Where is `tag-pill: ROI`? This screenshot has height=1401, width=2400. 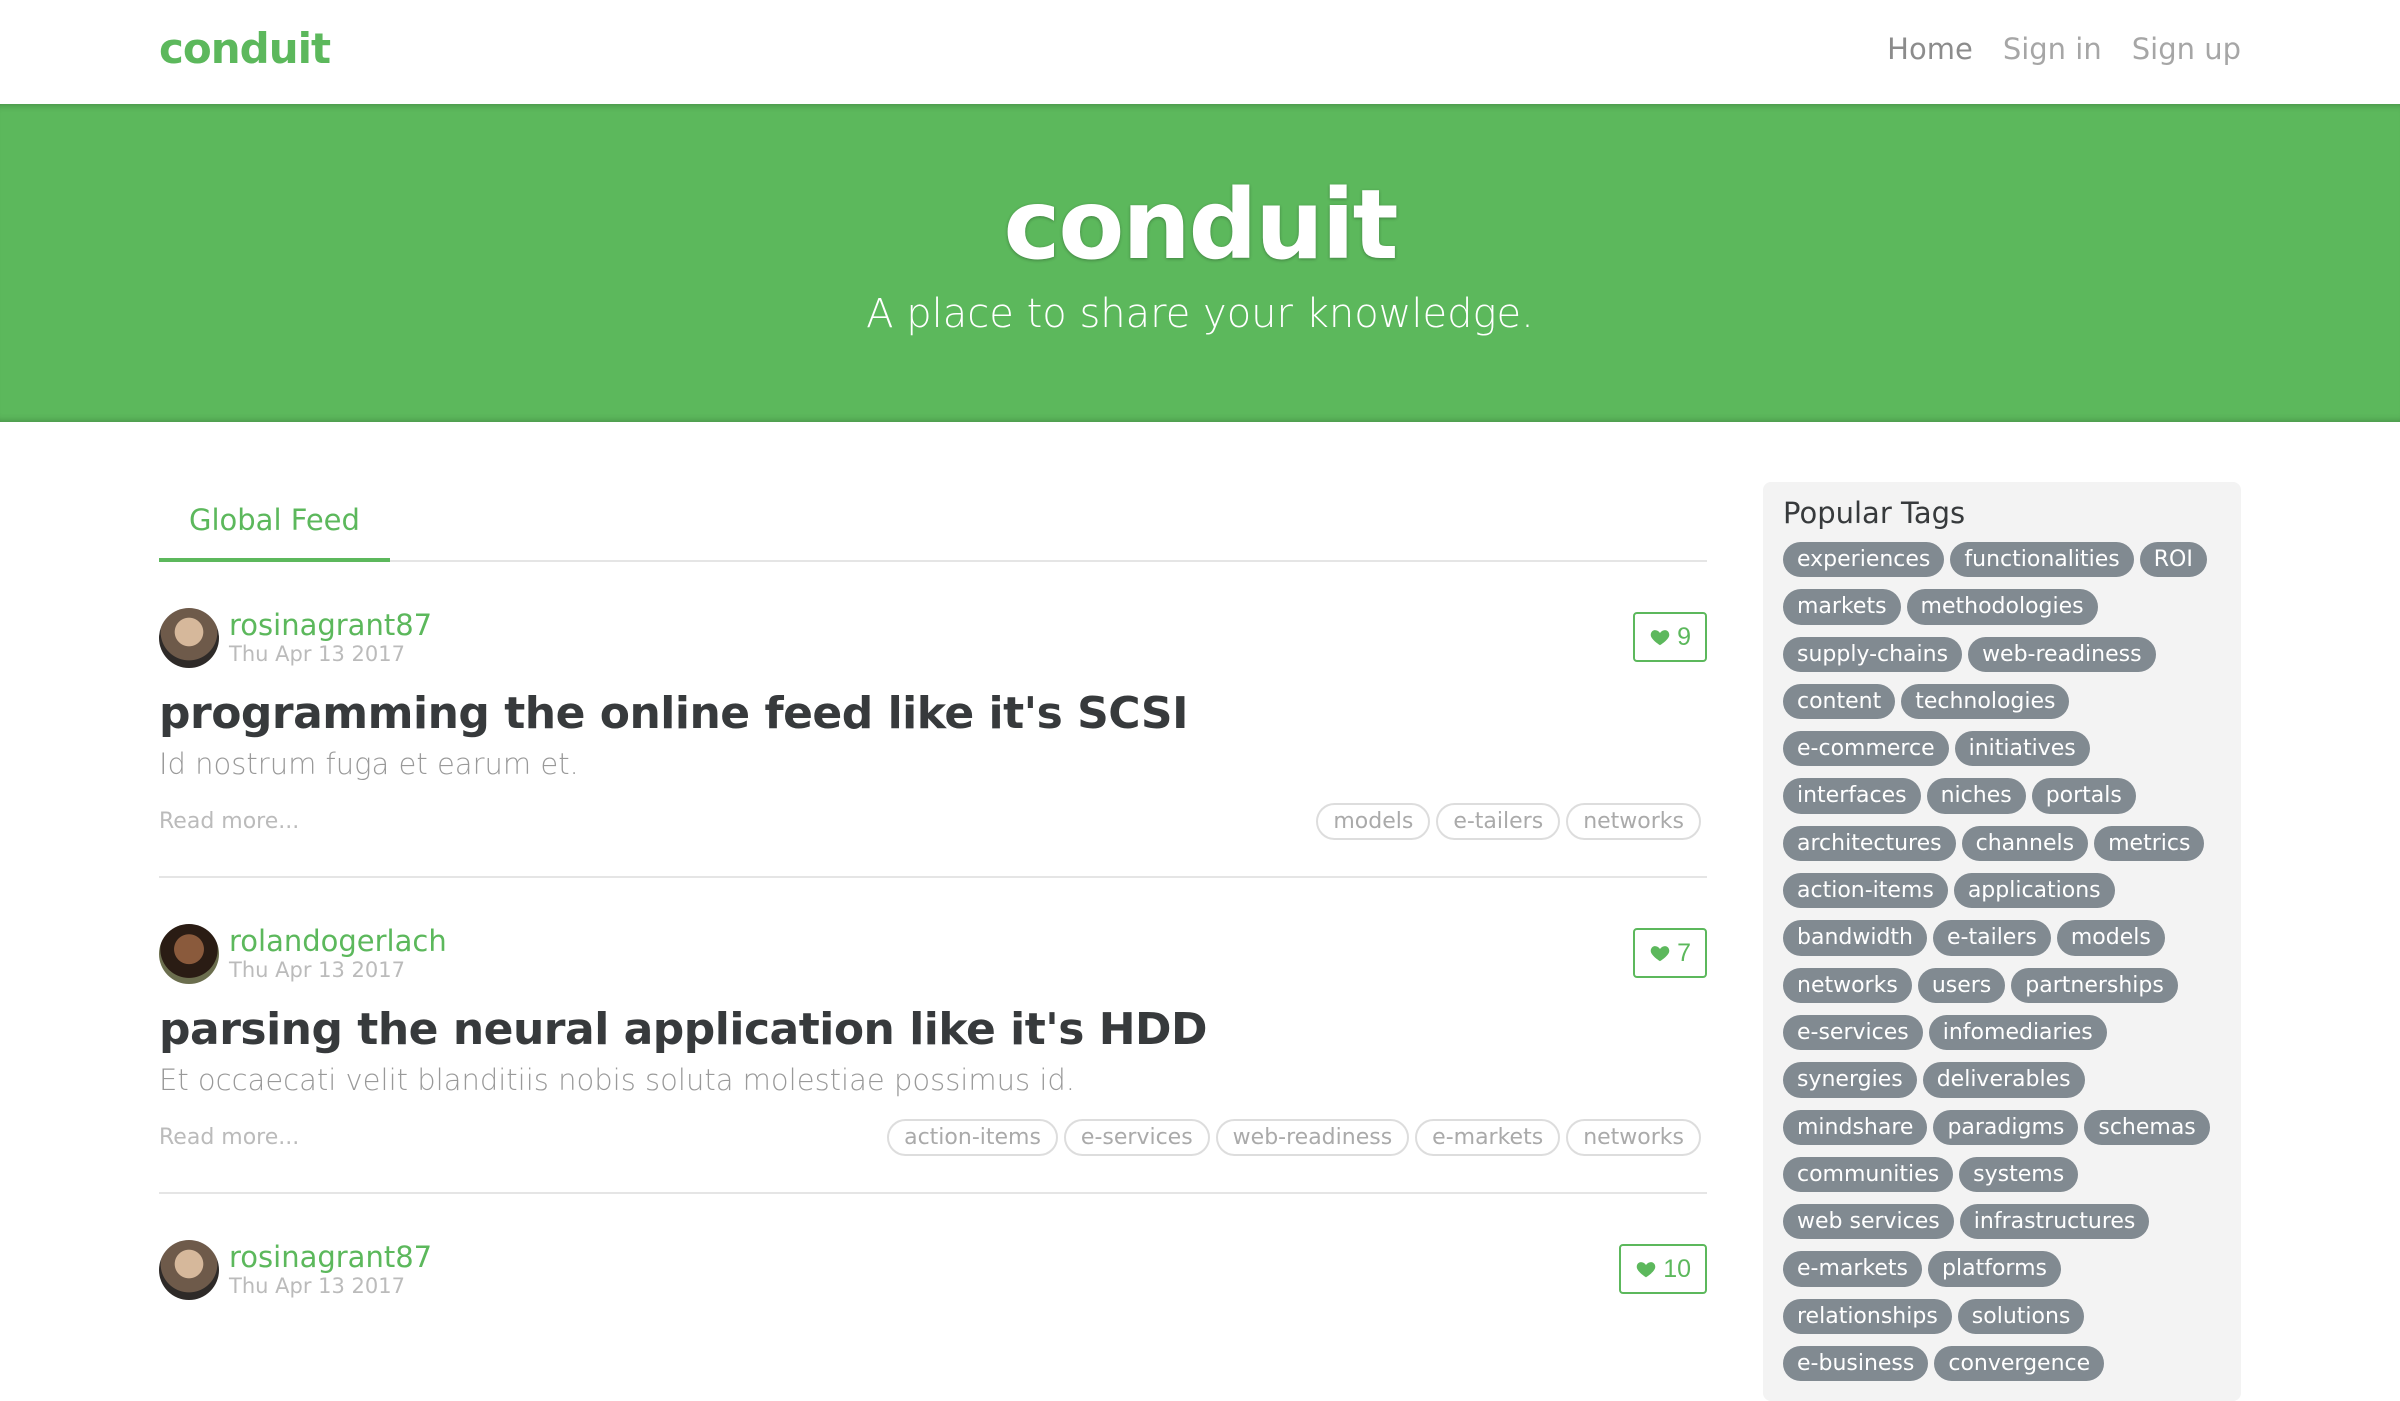 tag-pill: ROI is located at coordinates (2173, 560).